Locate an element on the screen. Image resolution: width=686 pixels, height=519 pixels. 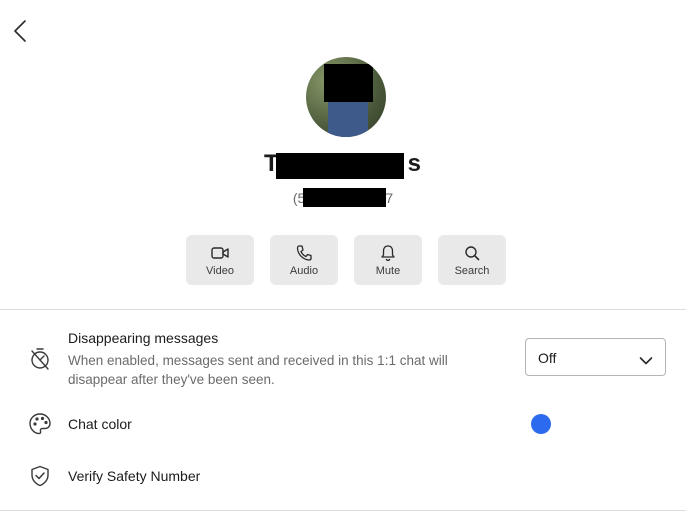
timer-icon is located at coordinates (40, 361).